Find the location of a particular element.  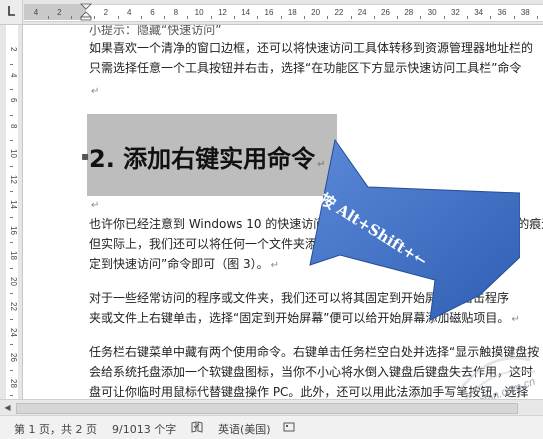

text-line: 小提示：隐藏“快速访问” is located at coordinates (155, 31).